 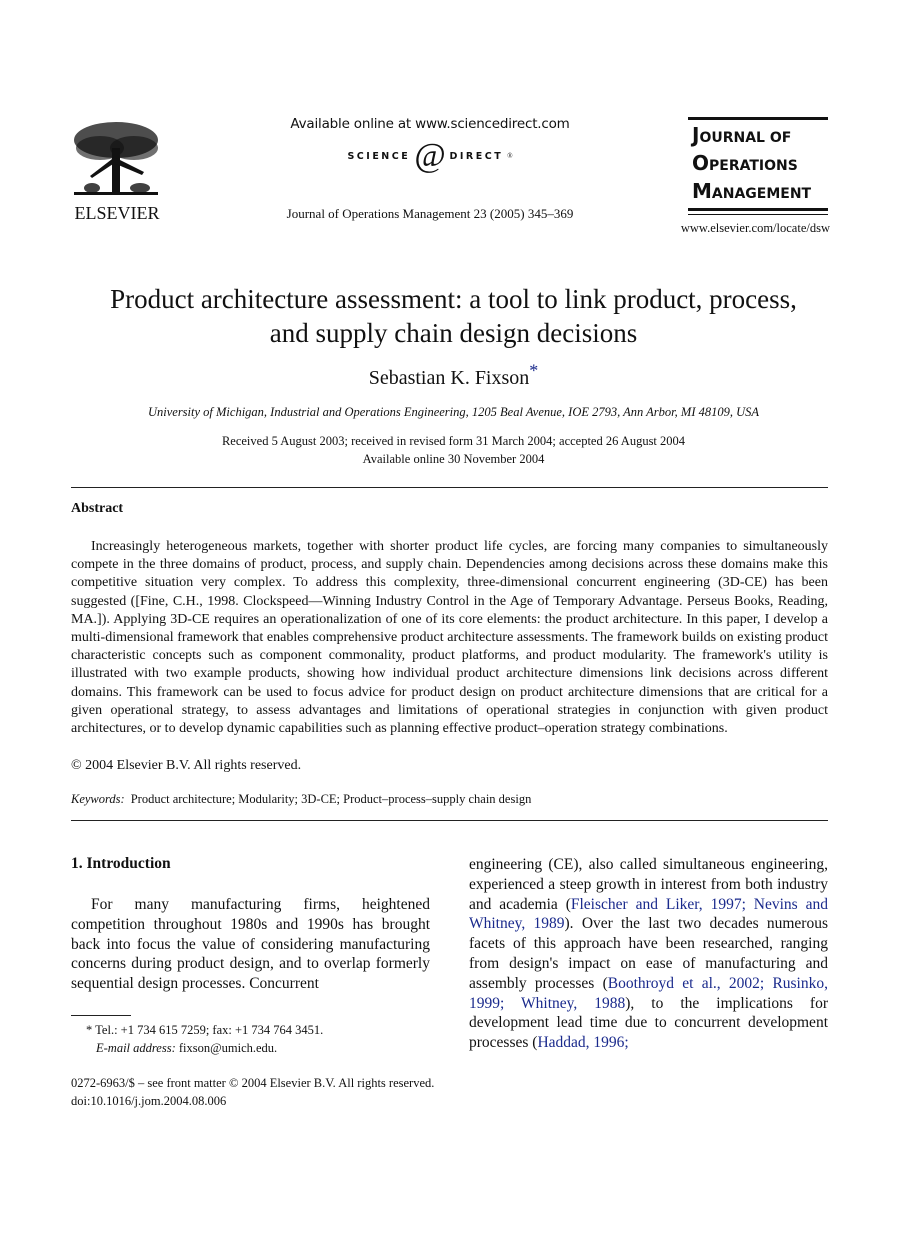 I want to click on author-name: Sebastian K. Fixson, so click(x=449, y=378).